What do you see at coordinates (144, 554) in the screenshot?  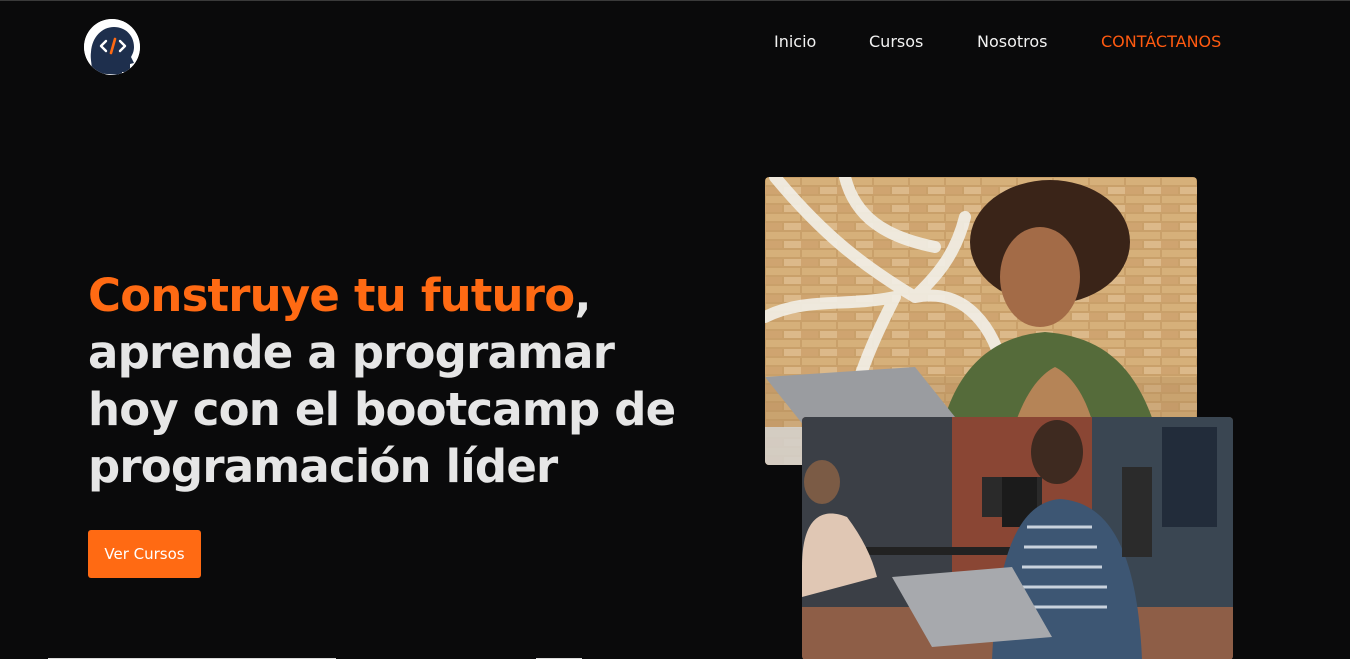 I see `ver-cursos-button: Ver Cursos` at bounding box center [144, 554].